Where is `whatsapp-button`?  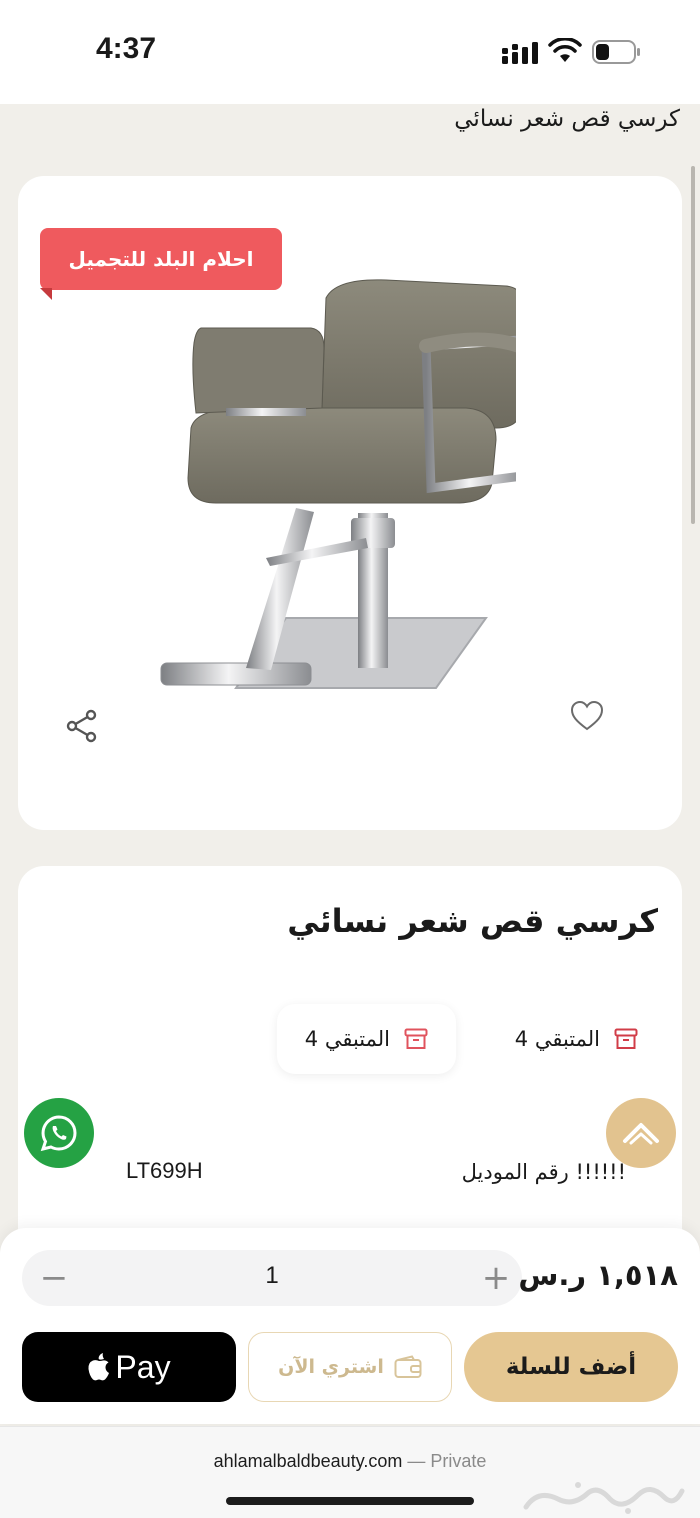
whatsapp-button is located at coordinates (59, 1133).